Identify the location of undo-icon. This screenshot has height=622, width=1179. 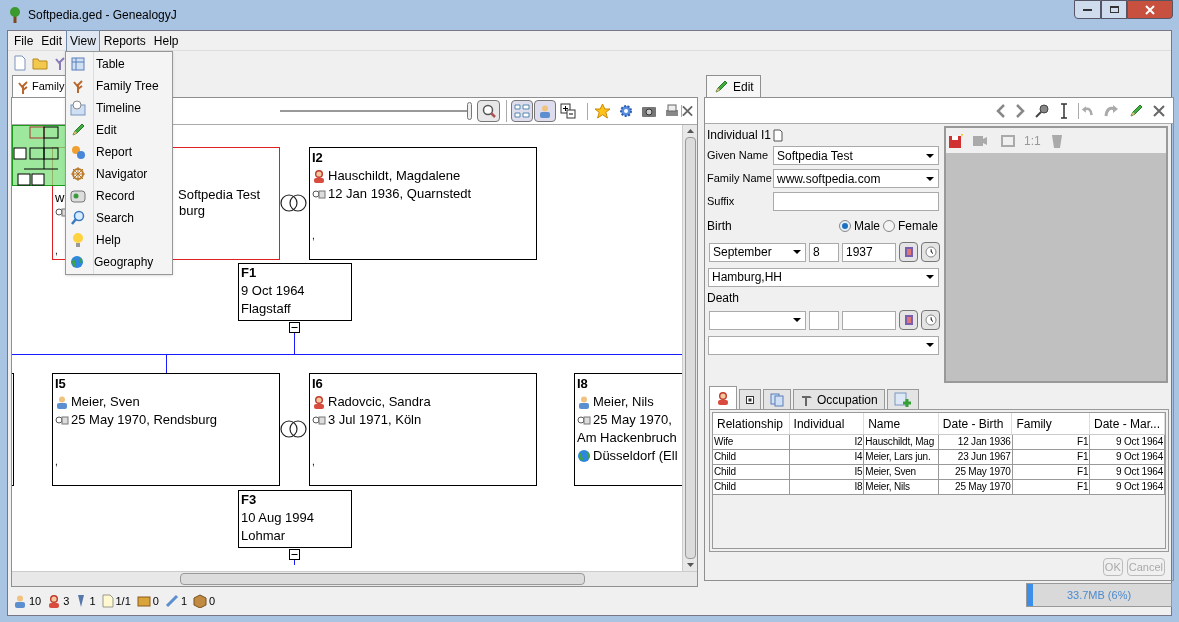
(1086, 110).